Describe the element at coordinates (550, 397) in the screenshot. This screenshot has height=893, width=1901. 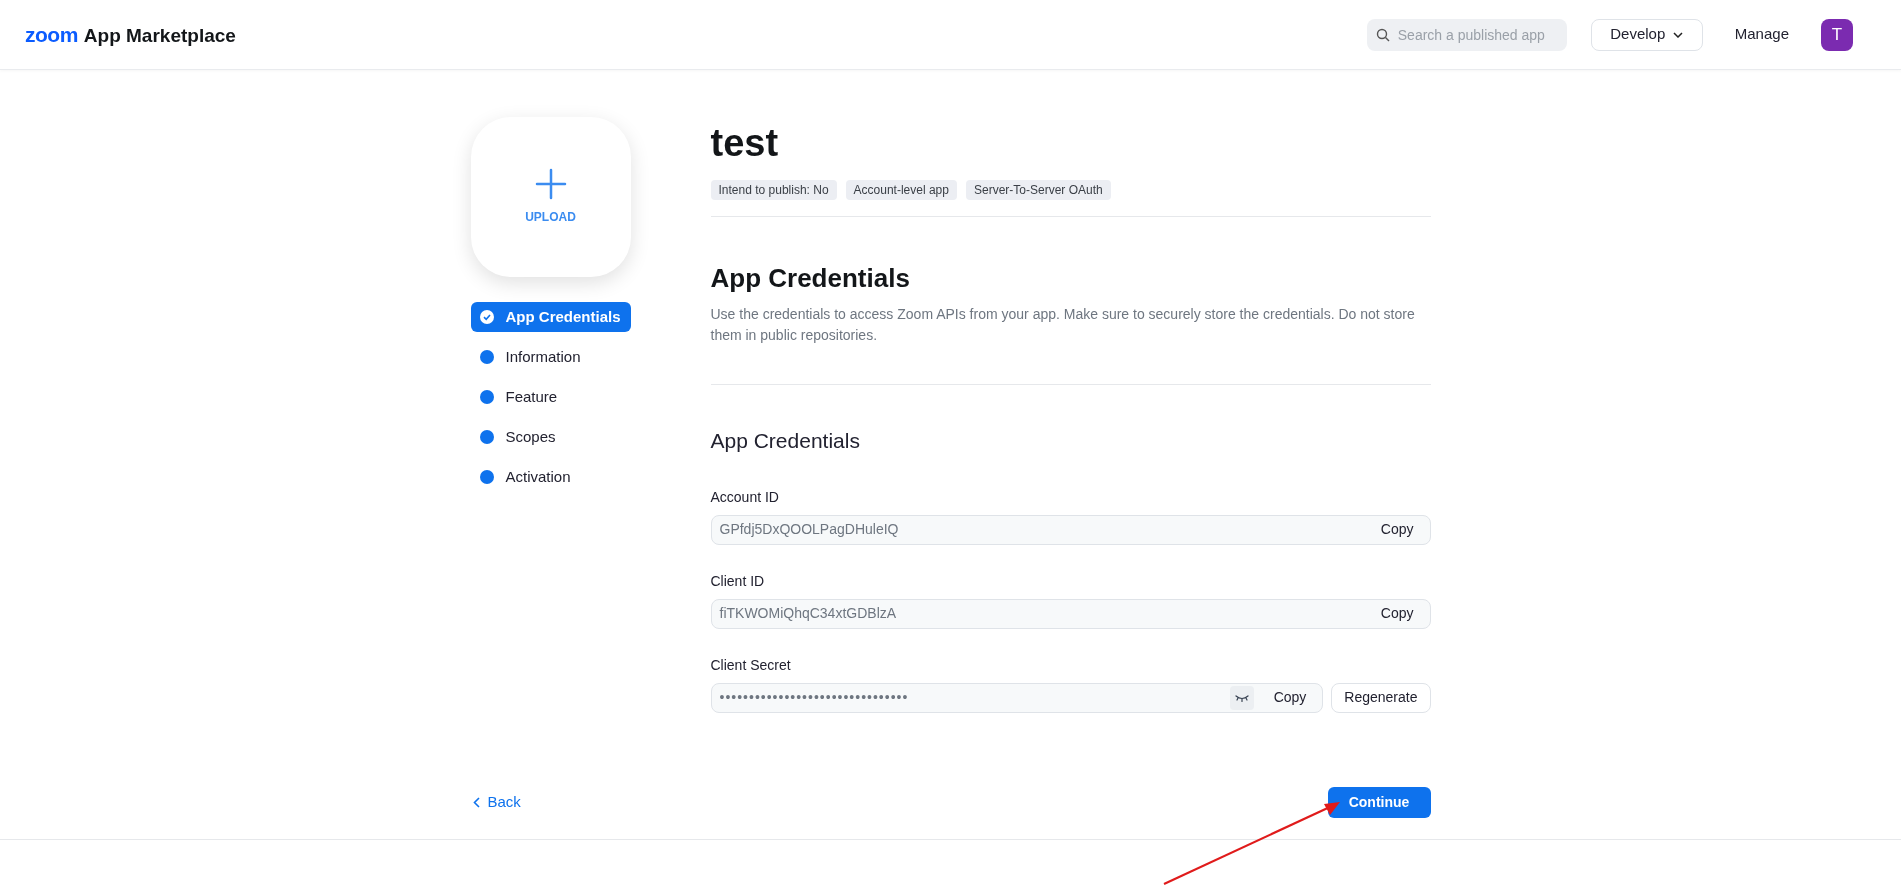
I see `step-item: Feature` at that location.